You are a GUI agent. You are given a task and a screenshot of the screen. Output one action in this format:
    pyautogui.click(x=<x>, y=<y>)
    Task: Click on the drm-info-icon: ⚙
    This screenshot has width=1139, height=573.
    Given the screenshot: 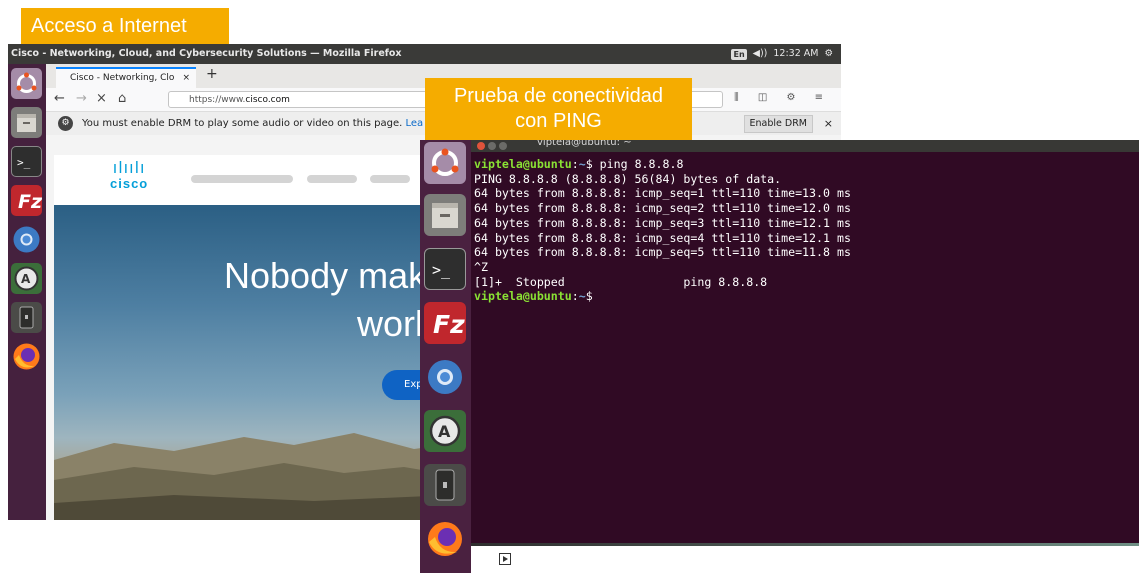 What is the action you would take?
    pyautogui.click(x=65, y=123)
    